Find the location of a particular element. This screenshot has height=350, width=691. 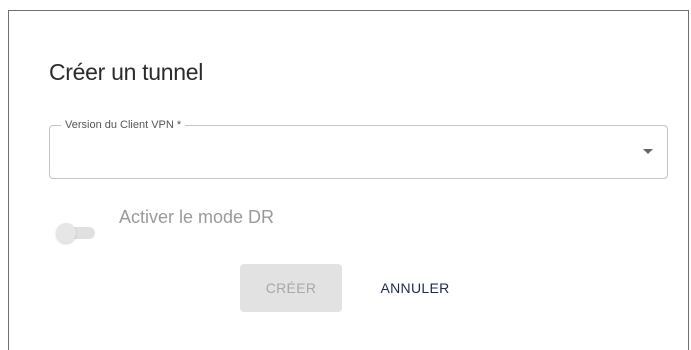

vpn-client-version-label: Version du Client VPN * is located at coordinates (123, 125).